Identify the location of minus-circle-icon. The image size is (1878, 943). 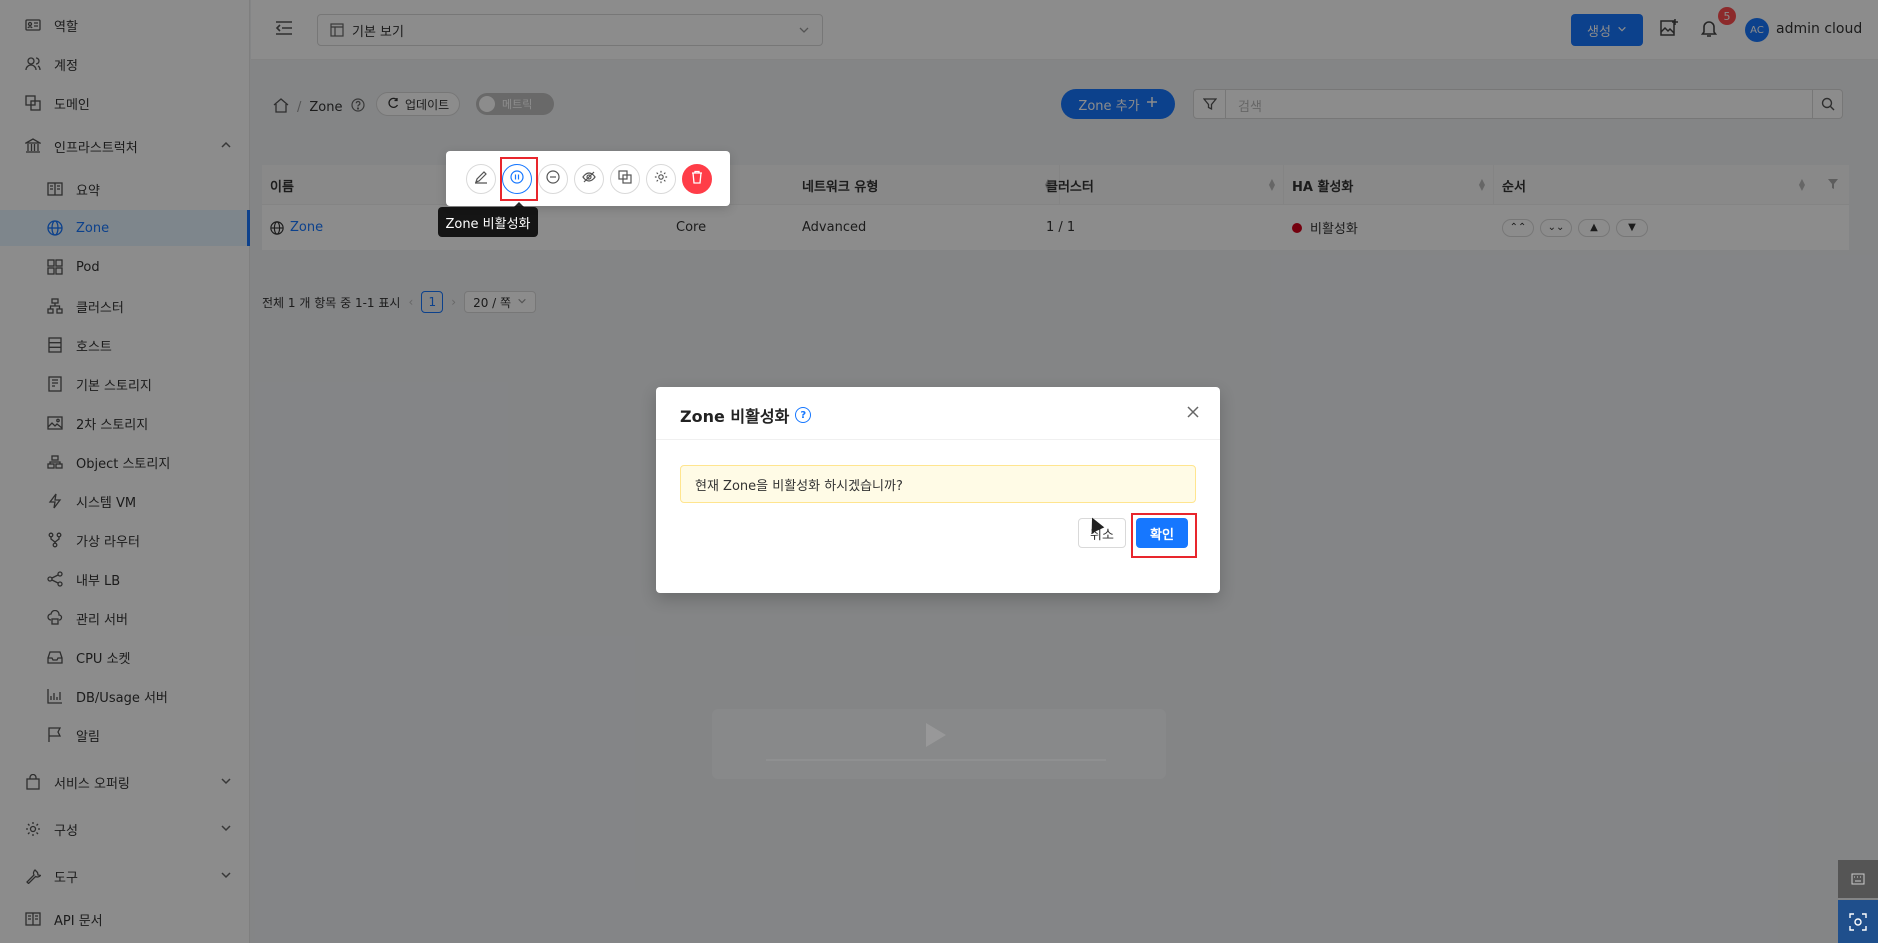
(553, 179).